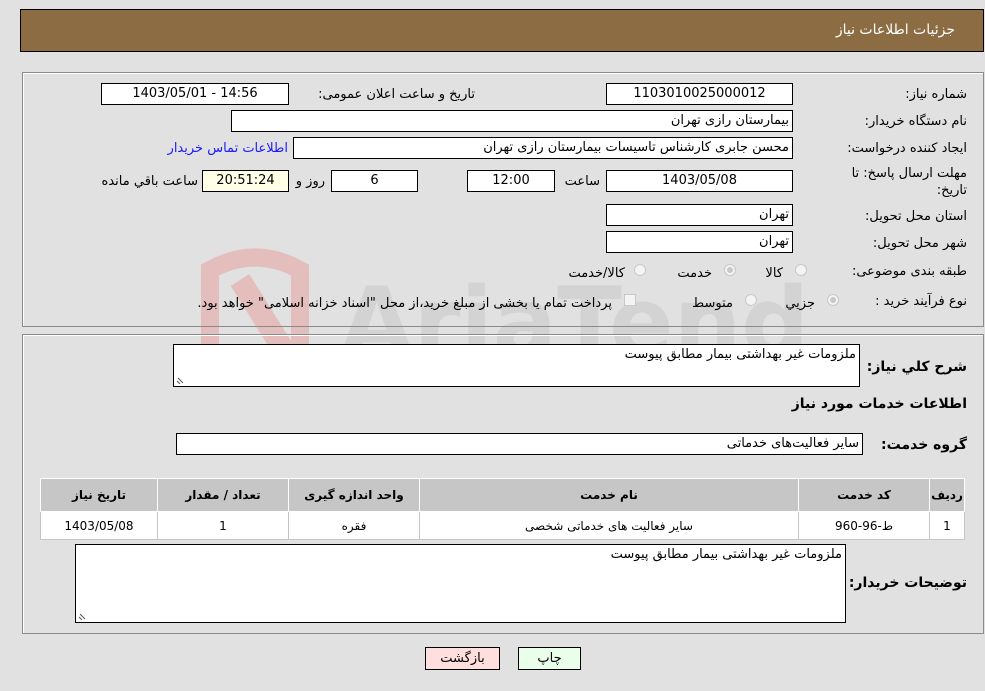 The width and height of the screenshot is (985, 691). What do you see at coordinates (801, 270) in the screenshot?
I see `category-radio-goods` at bounding box center [801, 270].